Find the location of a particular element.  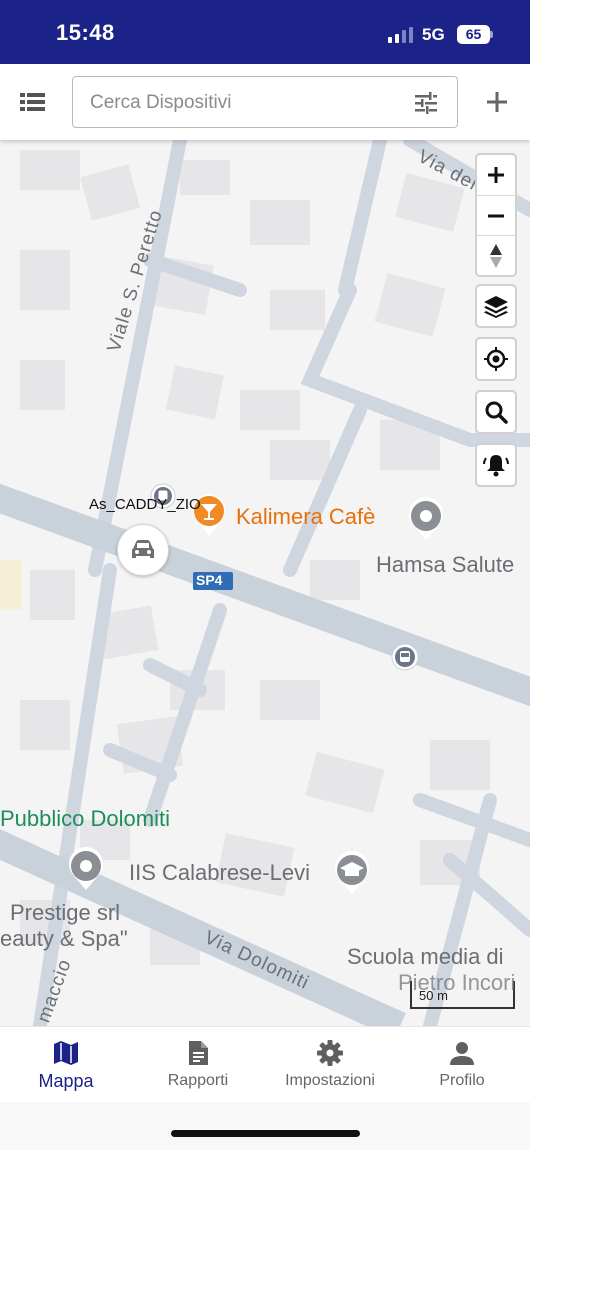

bell-ring-icon is located at coordinates (496, 466).